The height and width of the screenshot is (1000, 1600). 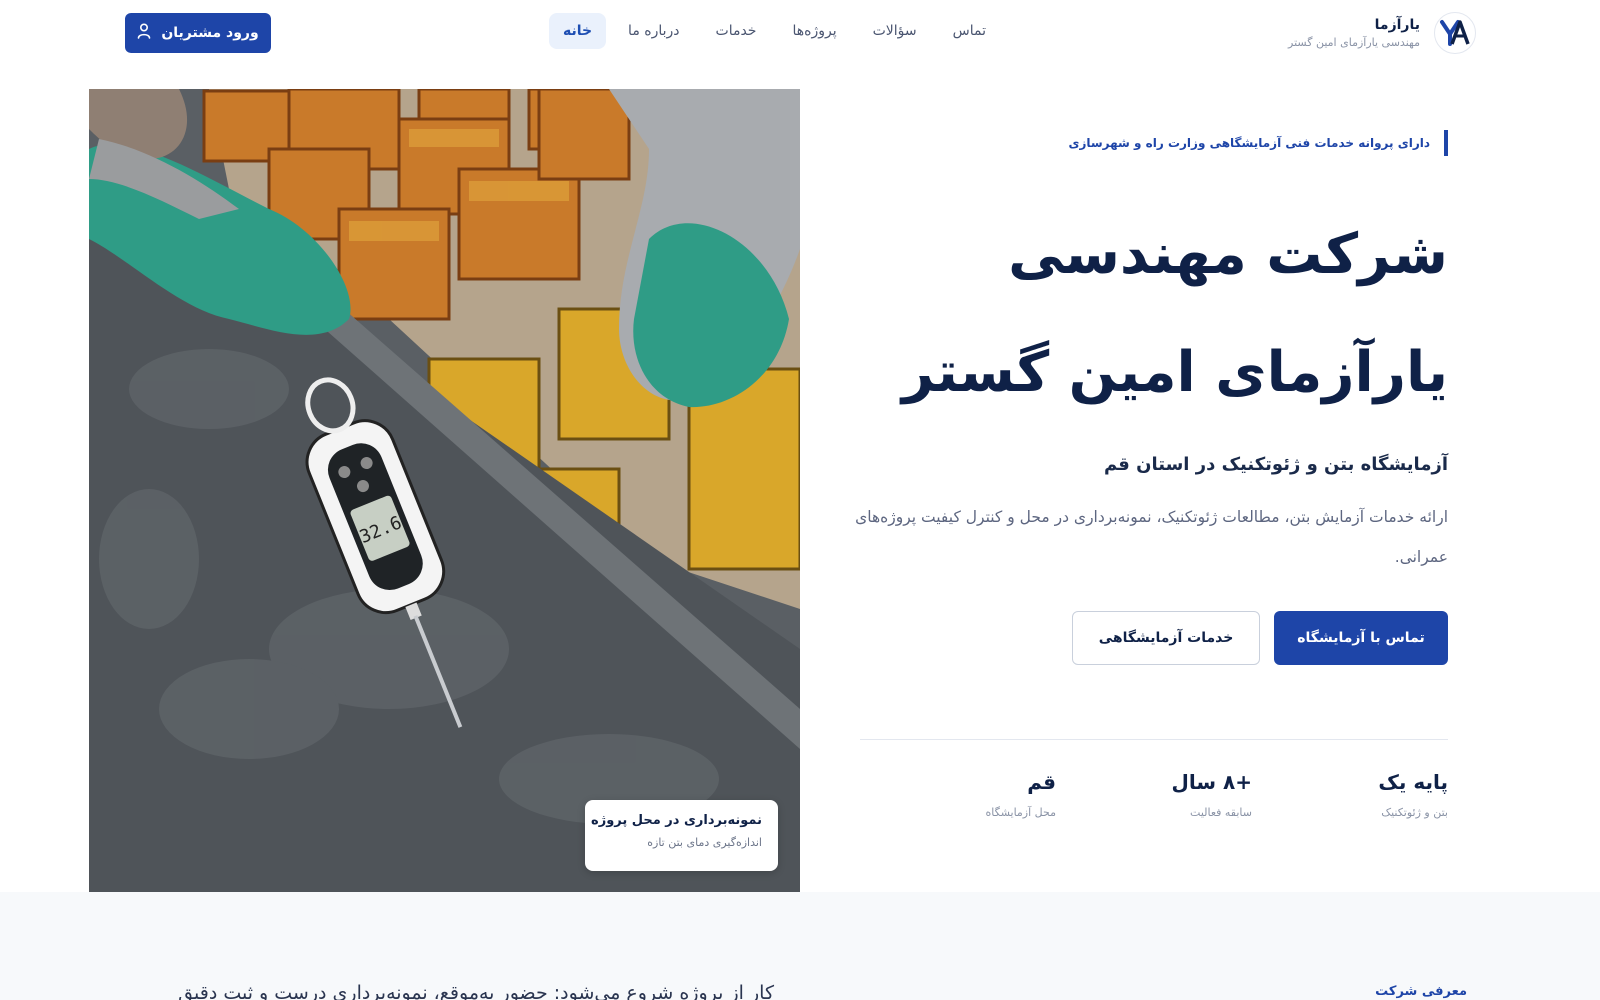 I want to click on hero-title: شرکت مهندسی یارآزمای امین گستر, so click(x=1148, y=314).